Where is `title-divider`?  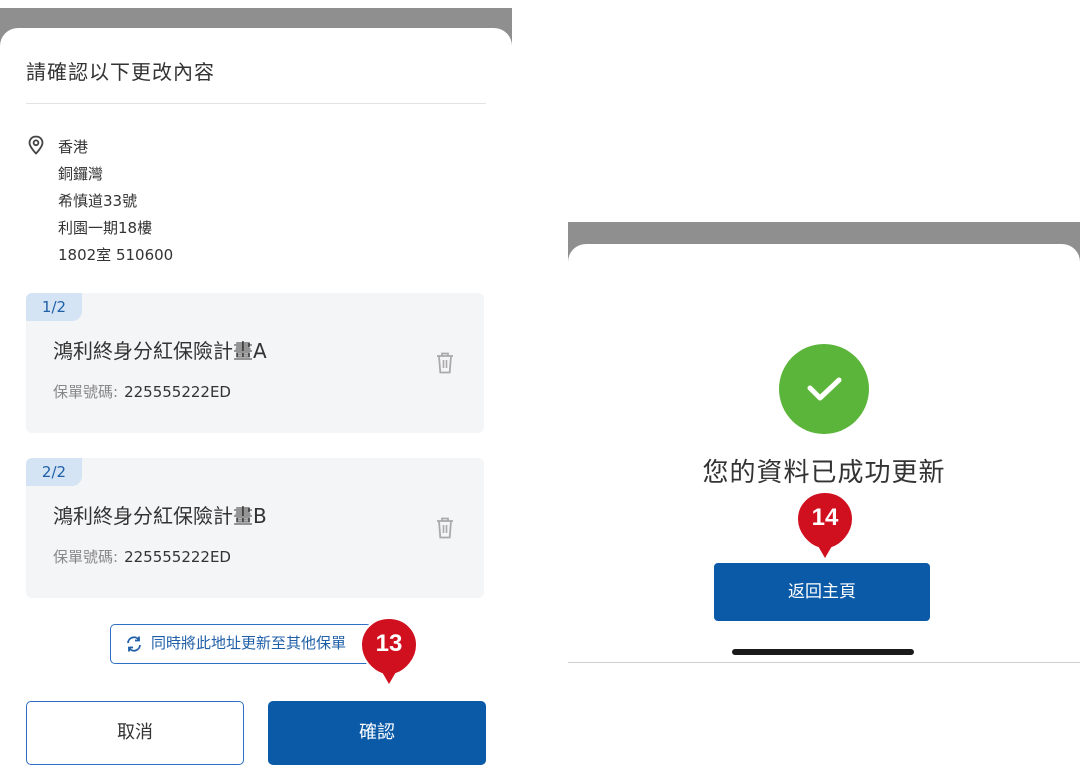
title-divider is located at coordinates (256, 103).